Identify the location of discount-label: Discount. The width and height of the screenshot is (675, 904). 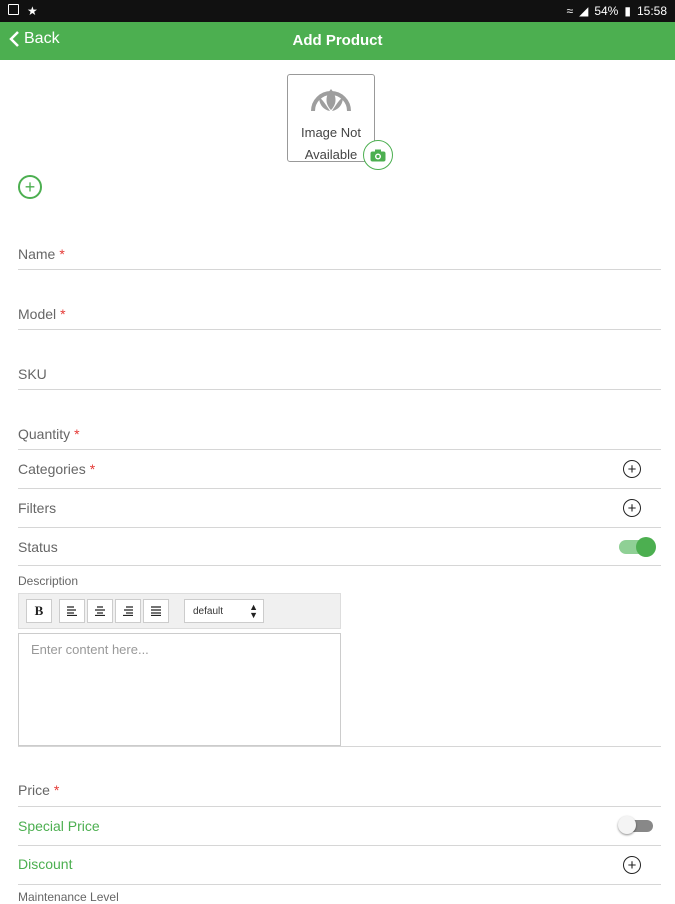
(45, 864).